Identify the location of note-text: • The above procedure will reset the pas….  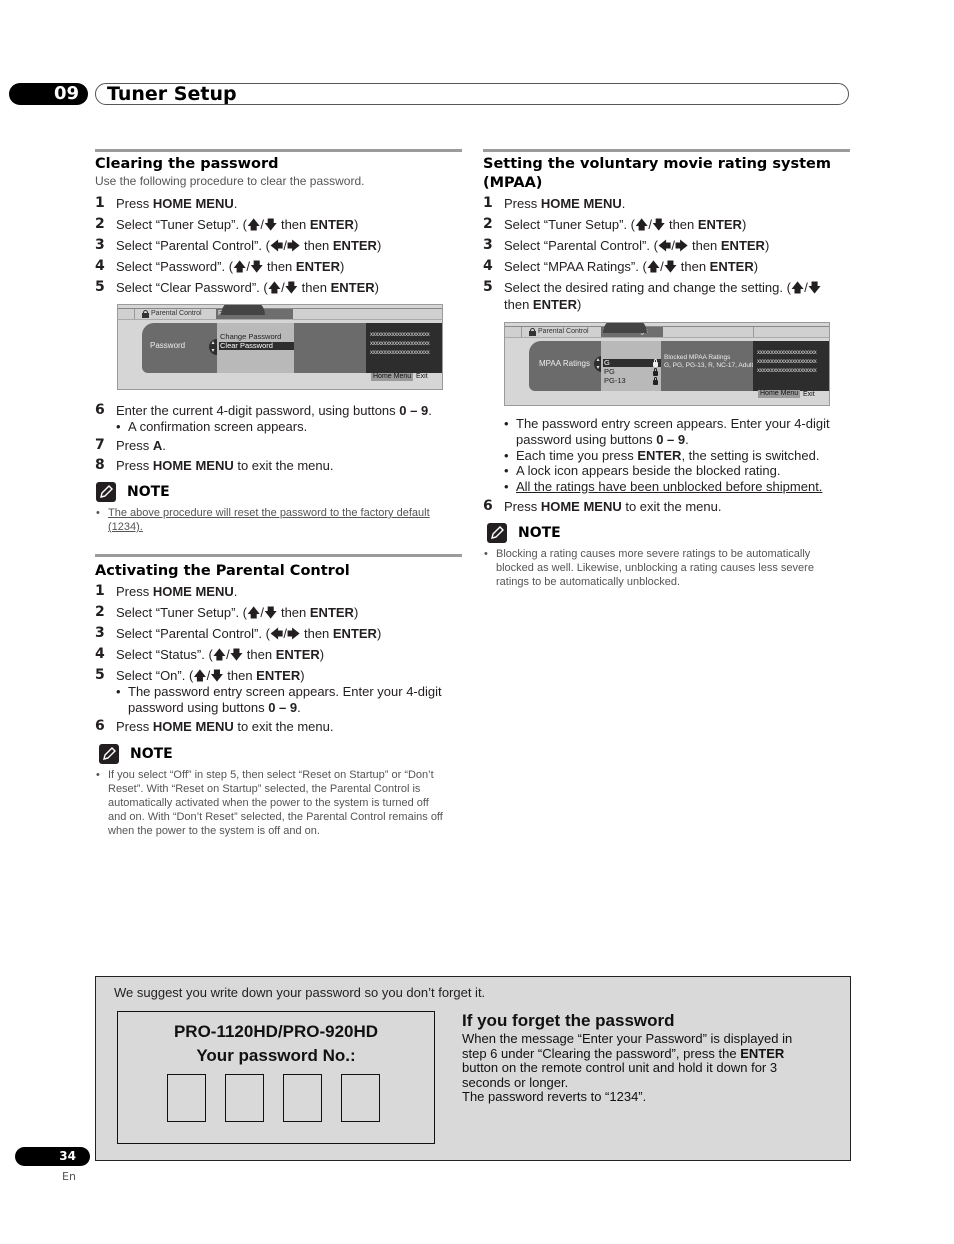
(263, 520).